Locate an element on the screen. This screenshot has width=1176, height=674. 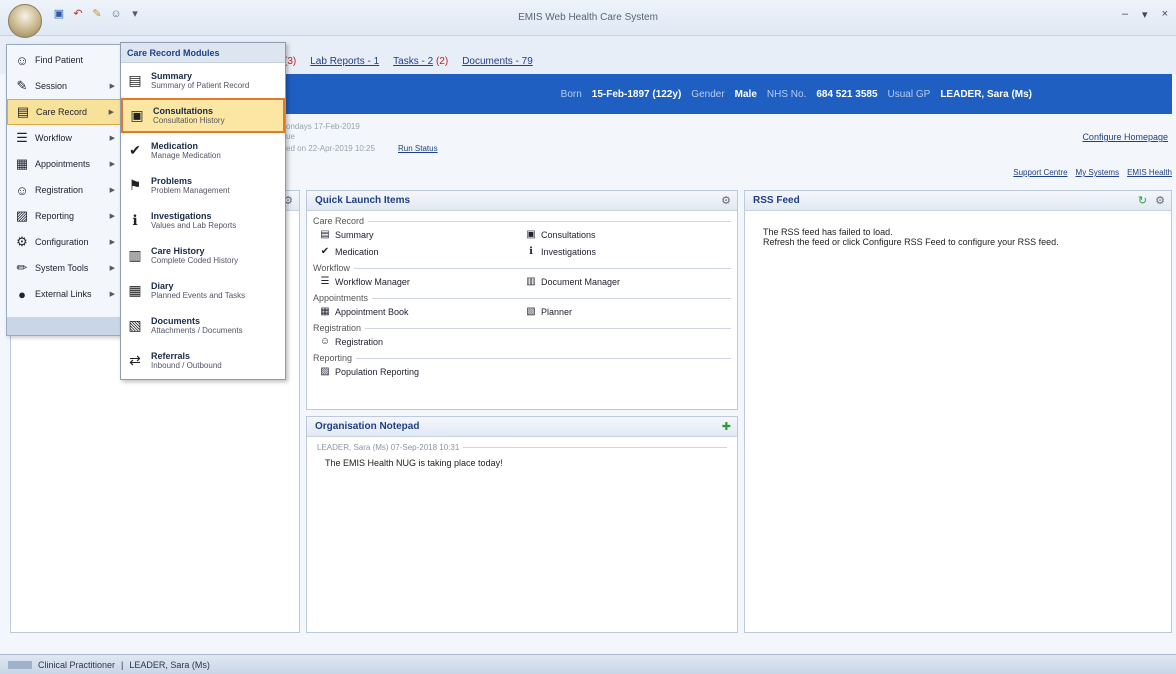
quick-launch-header: Quick Launch Items ⚙ is located at coordinates (522, 201).